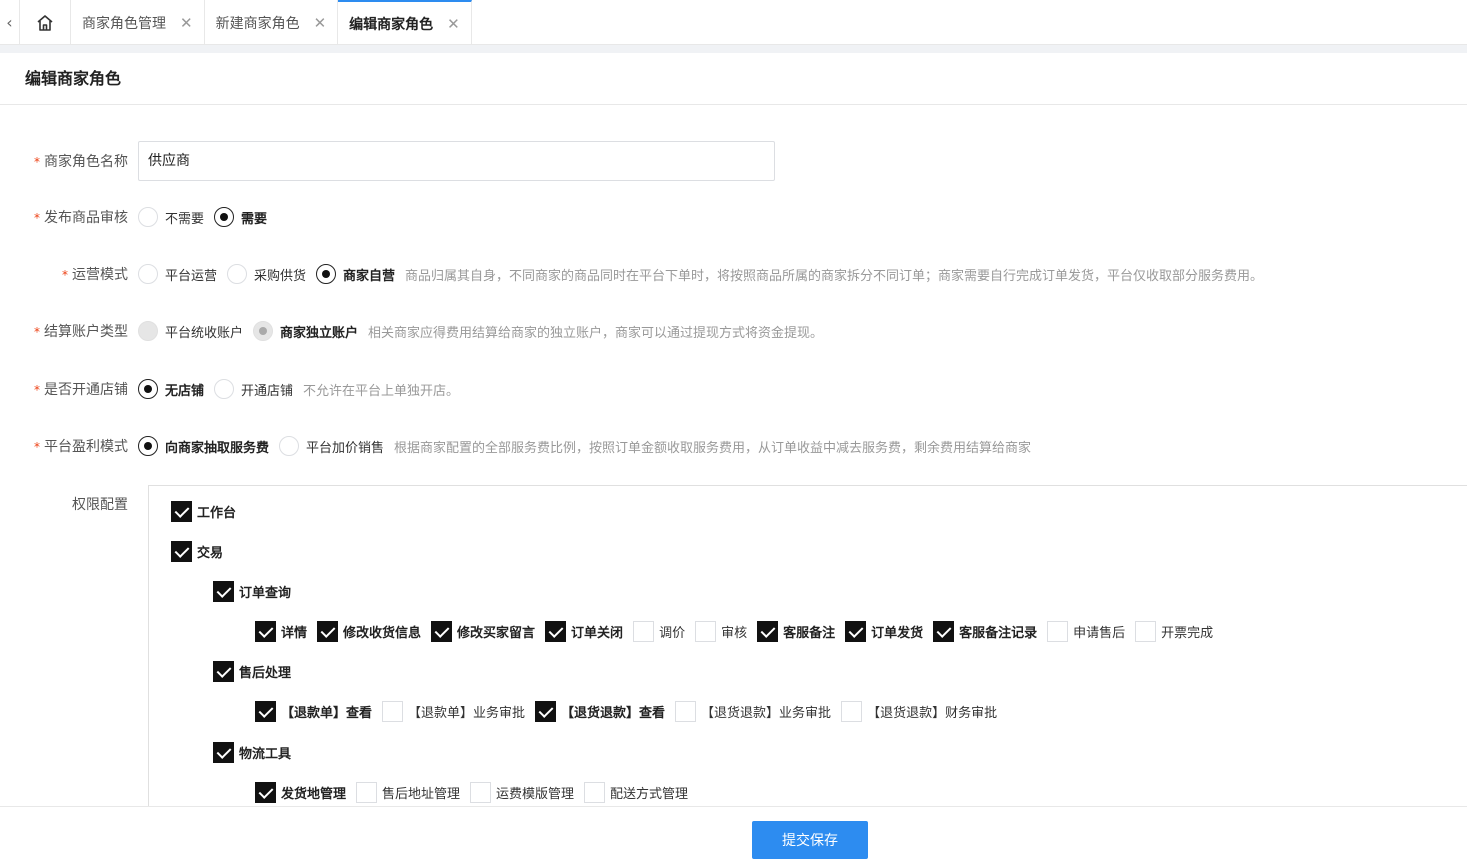 This screenshot has height=868, width=1467. I want to click on perm-item-checkbox: 审核, so click(721, 631).